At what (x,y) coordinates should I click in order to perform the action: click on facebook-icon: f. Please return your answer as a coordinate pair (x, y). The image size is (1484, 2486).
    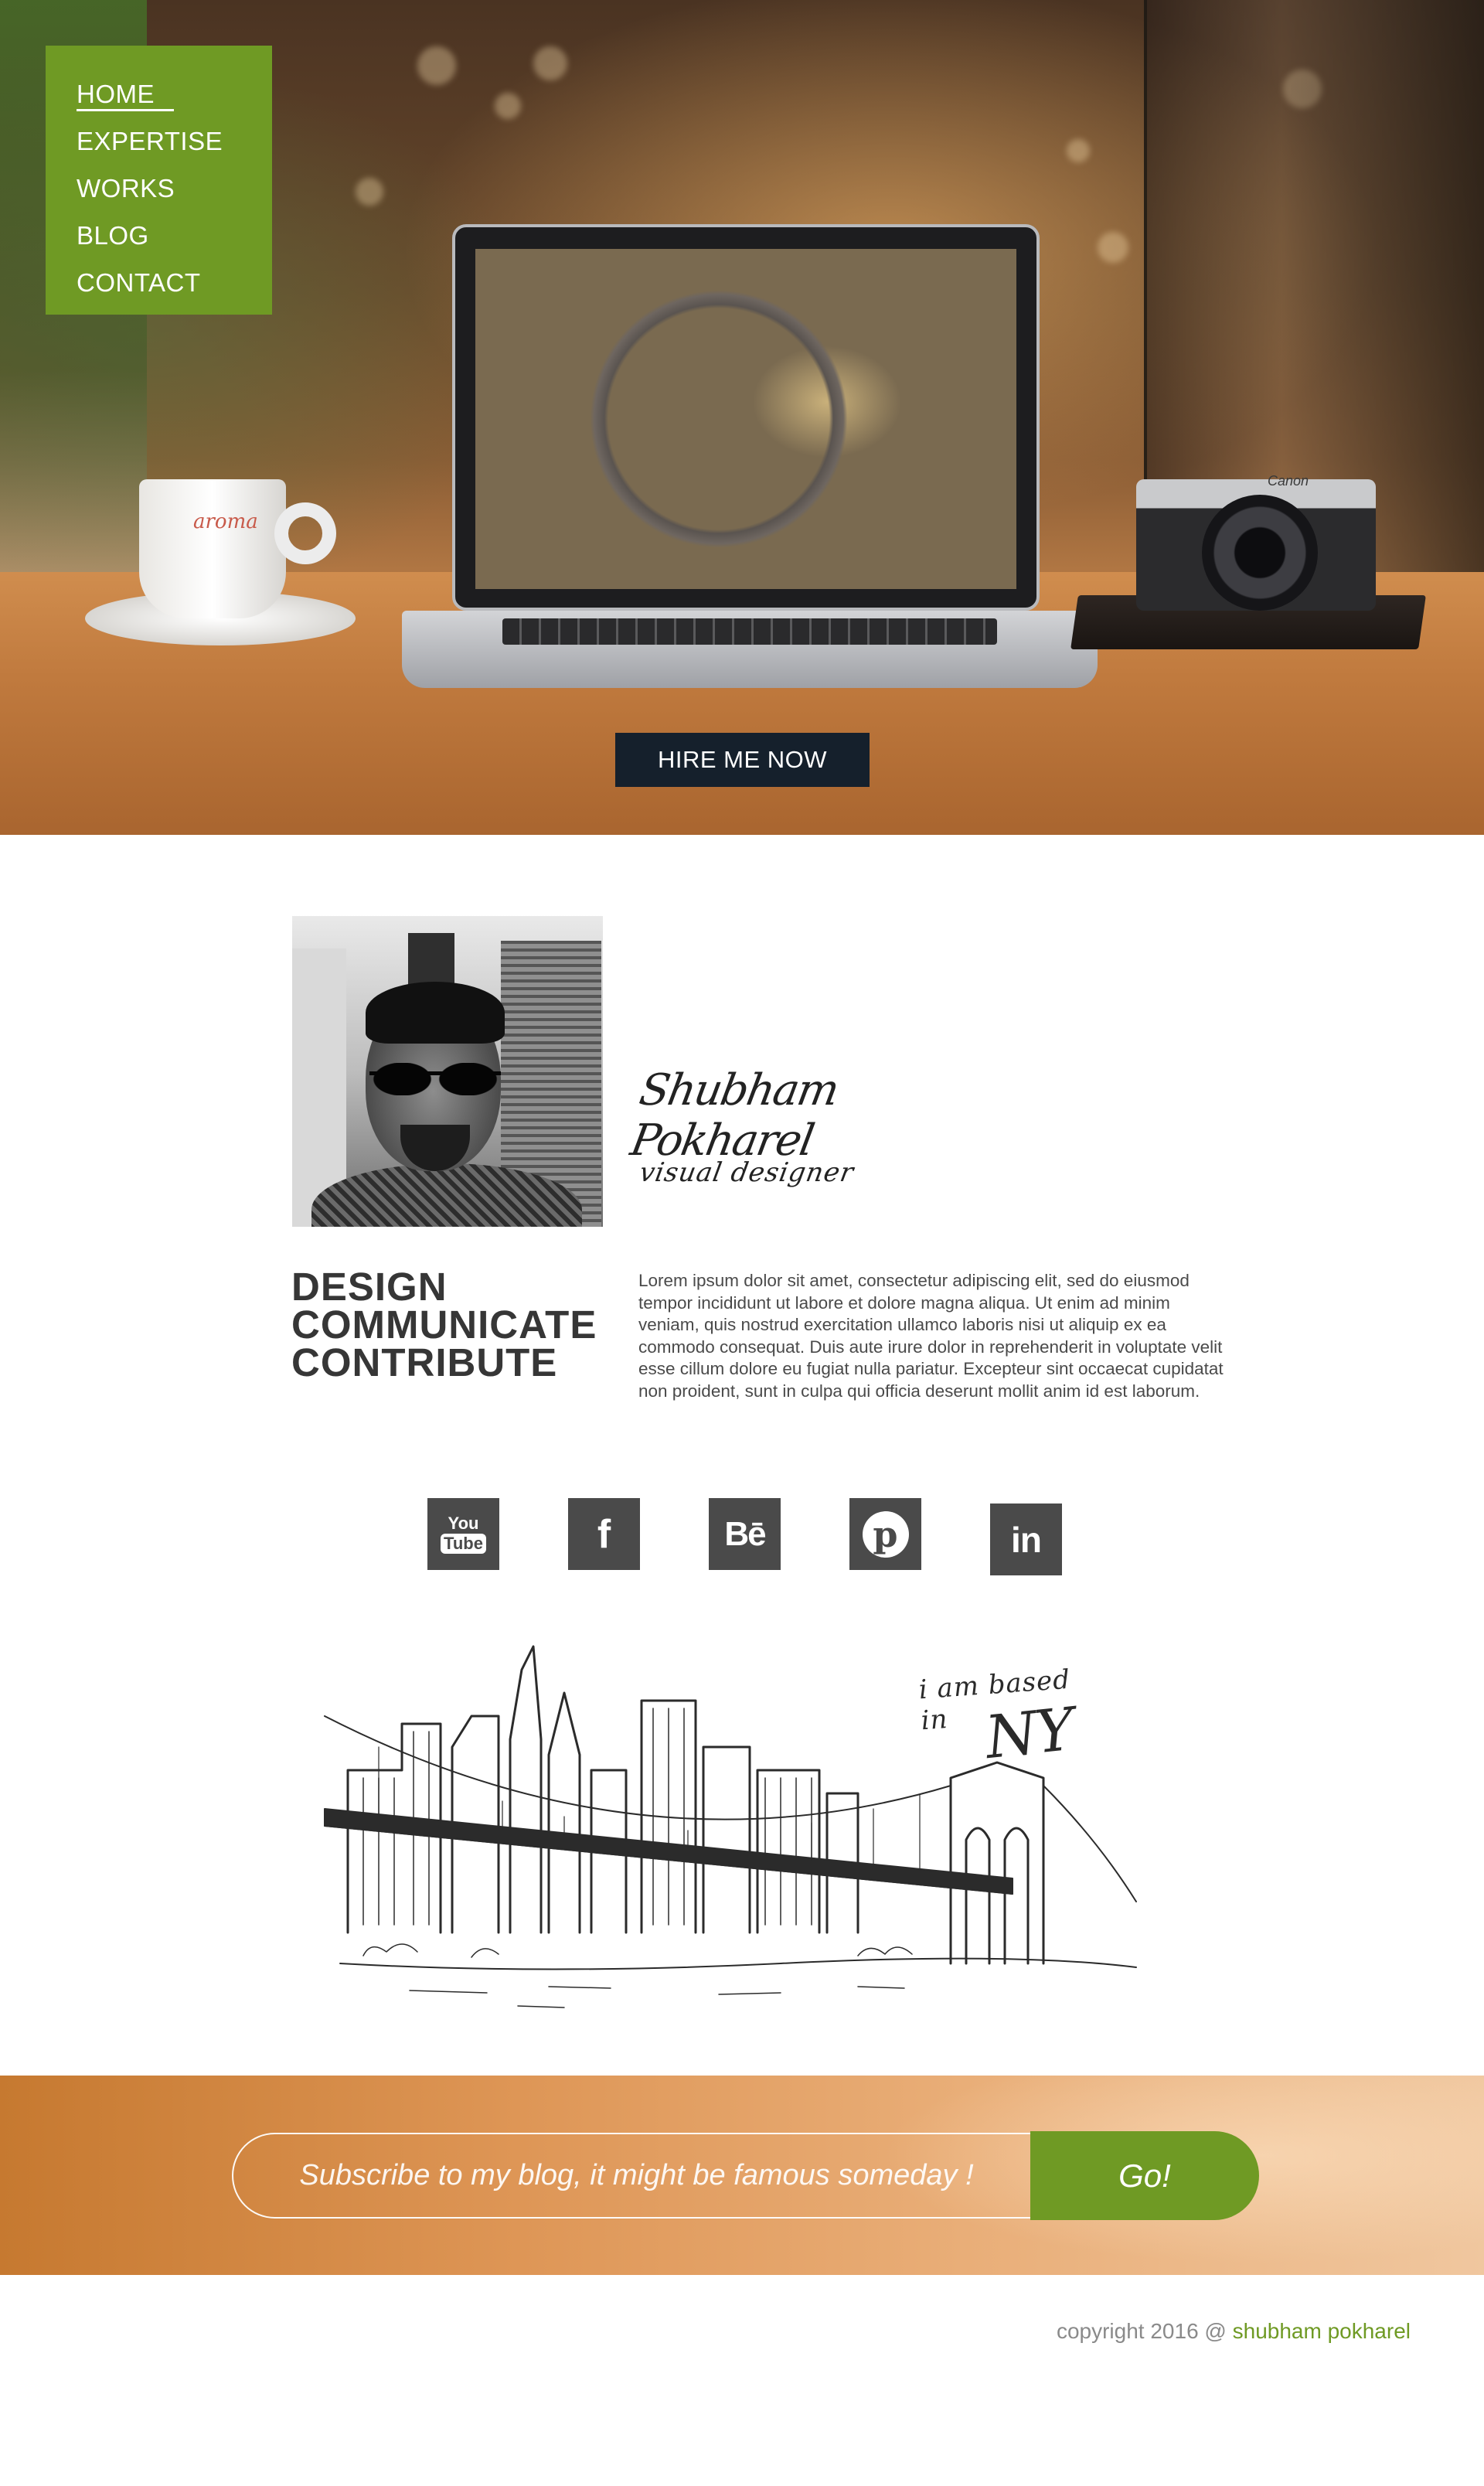
    Looking at the image, I should click on (604, 1534).